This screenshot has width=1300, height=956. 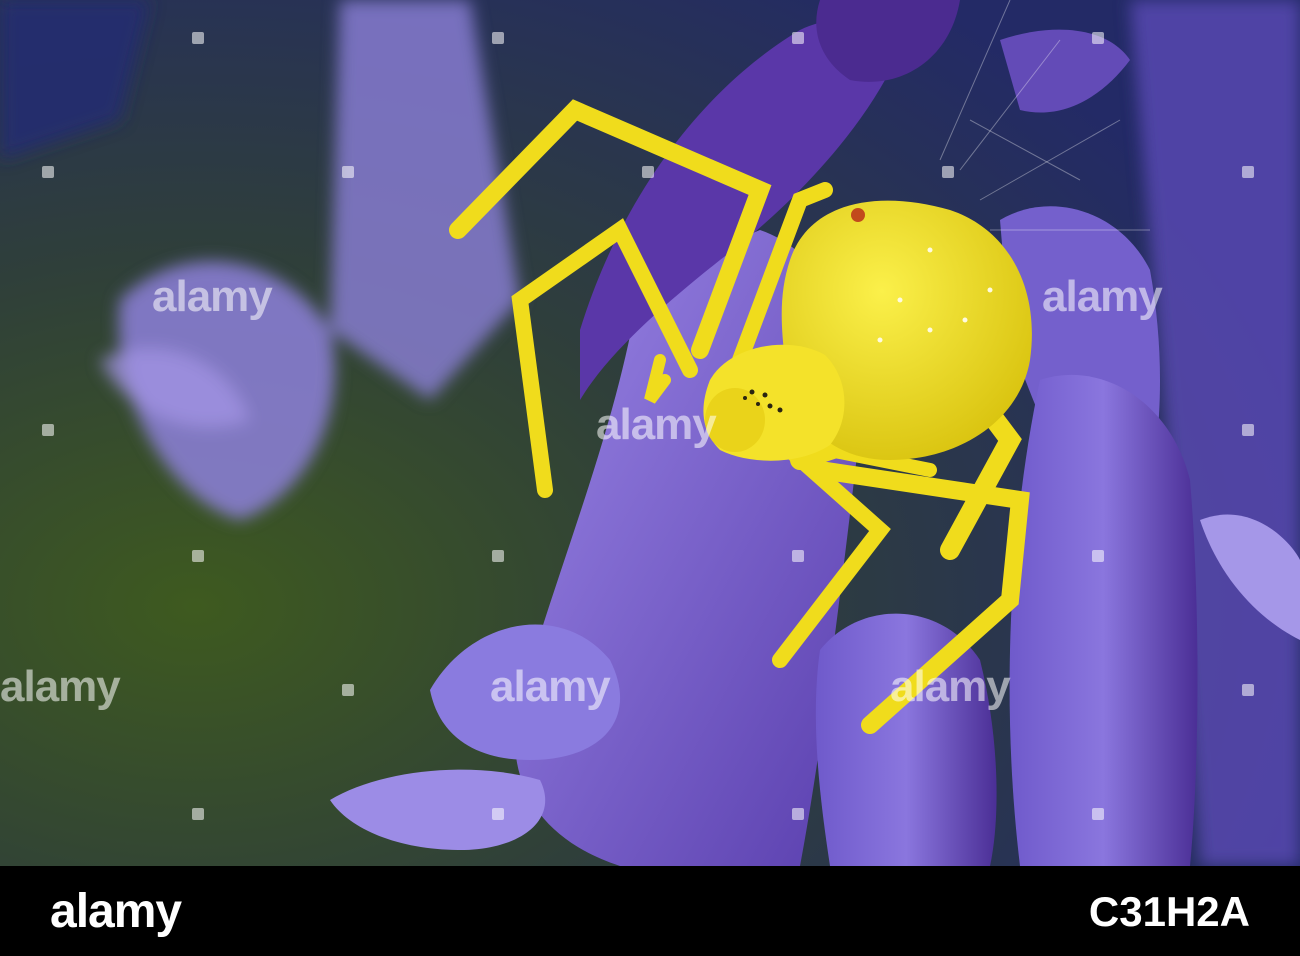 I want to click on alamy-logo: alamy, so click(x=116, y=911).